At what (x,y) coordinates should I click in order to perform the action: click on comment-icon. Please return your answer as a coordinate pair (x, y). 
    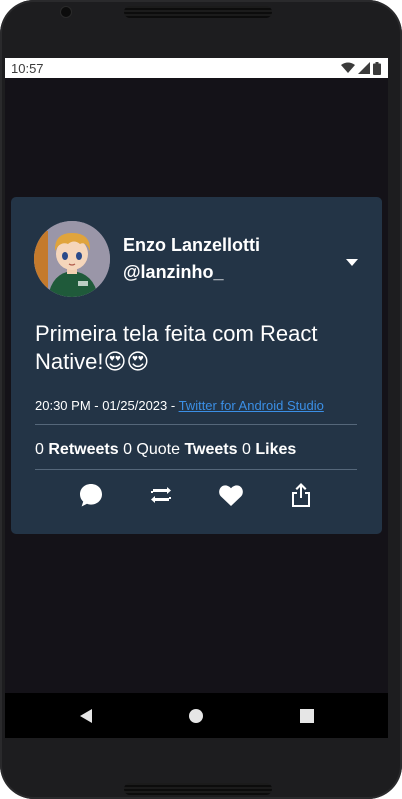
    Looking at the image, I should click on (91, 495).